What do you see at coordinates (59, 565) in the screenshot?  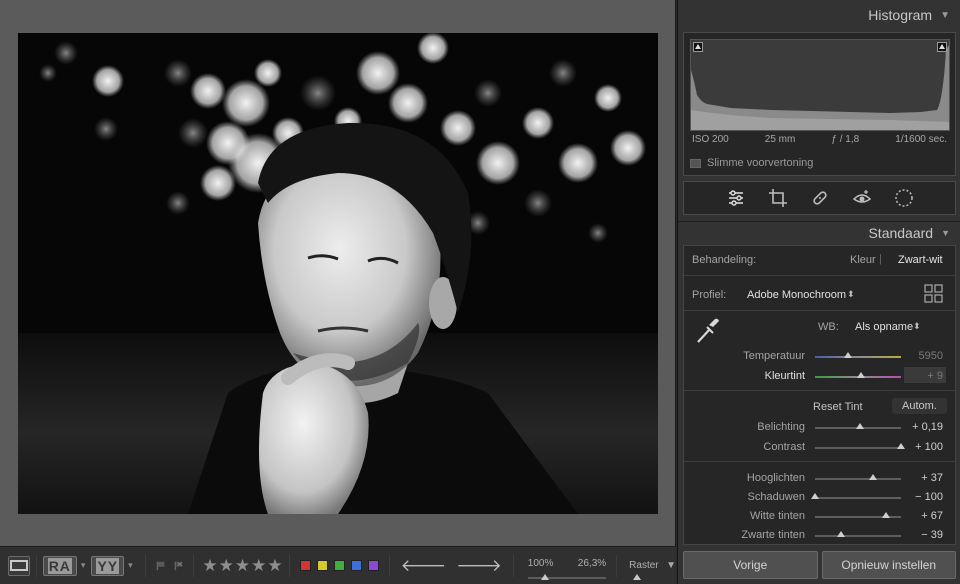 I see `before-after-button: RA` at bounding box center [59, 565].